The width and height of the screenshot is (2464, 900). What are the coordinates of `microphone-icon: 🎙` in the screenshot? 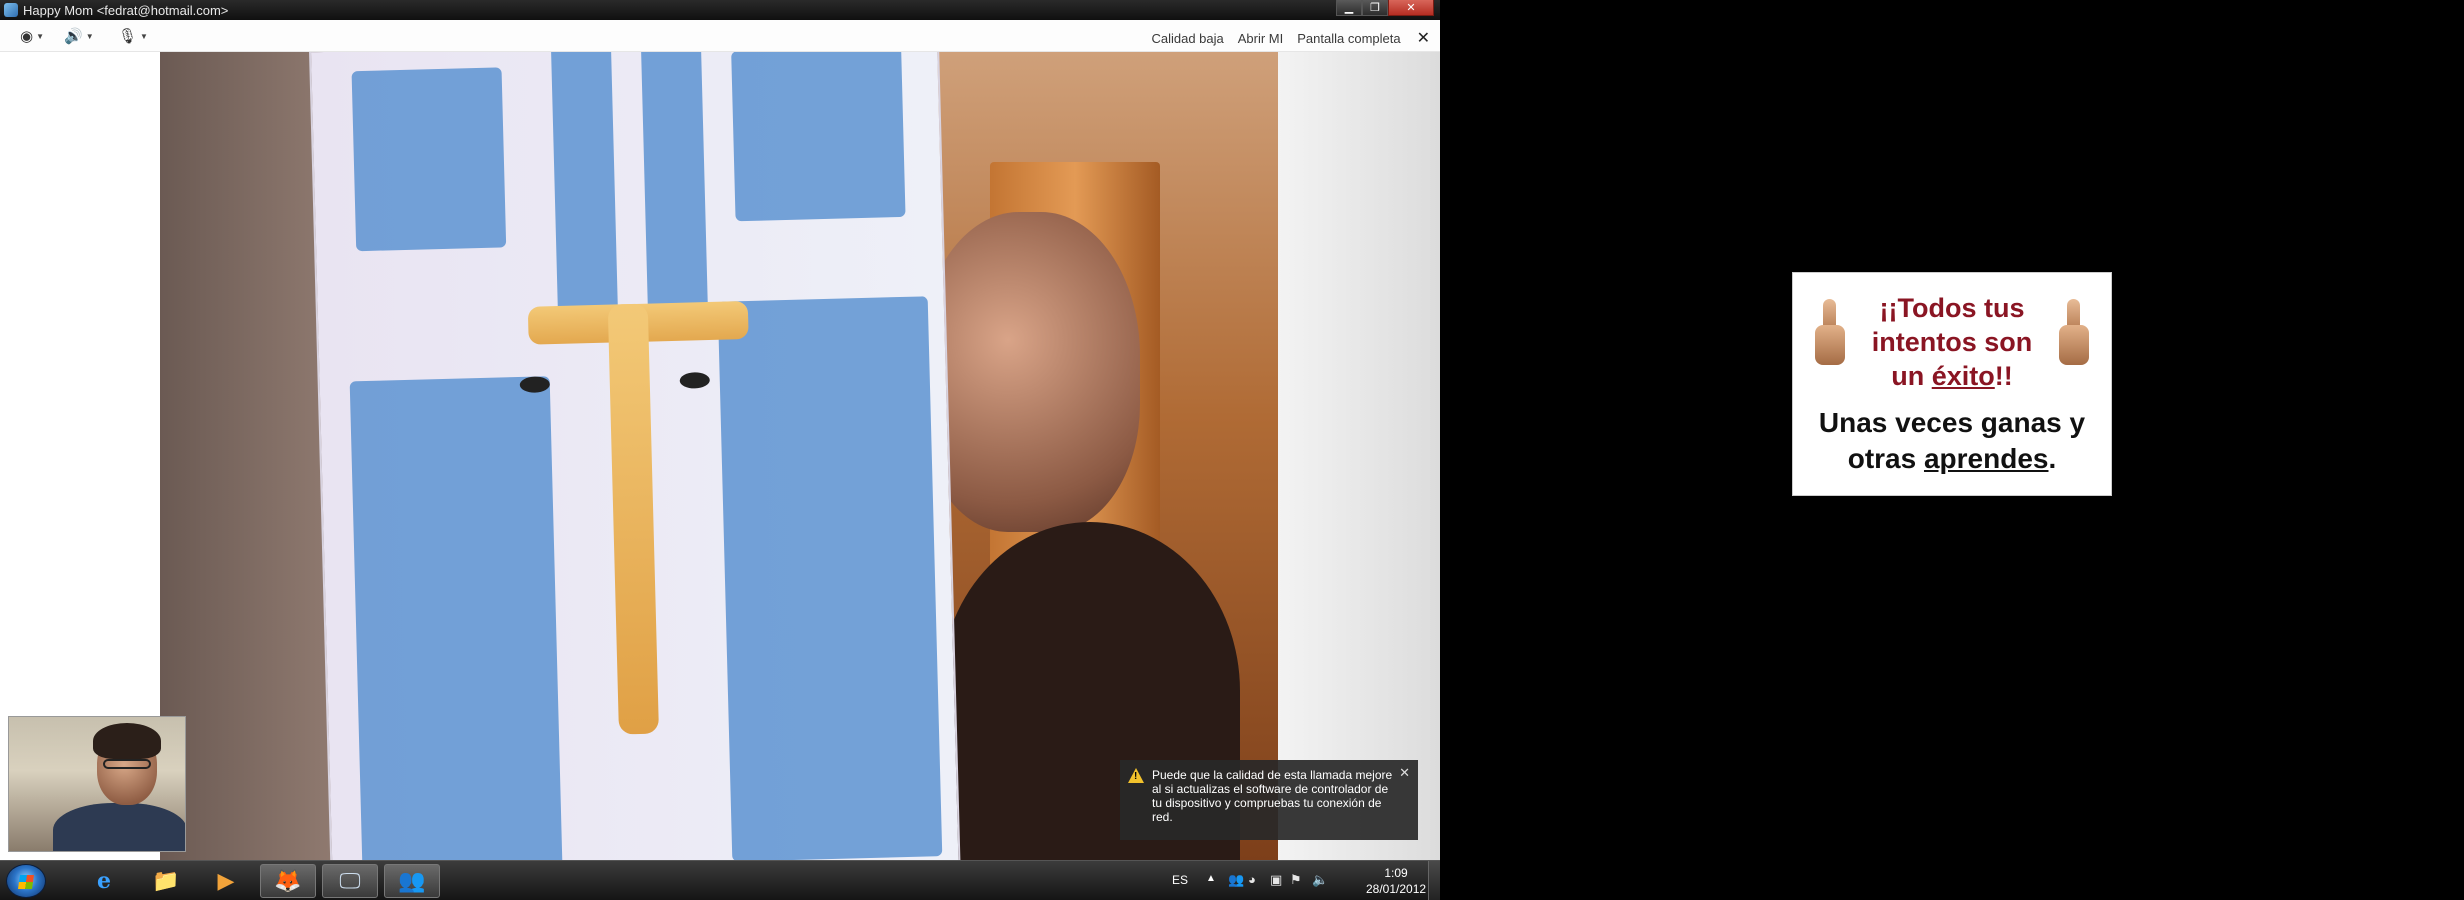 It's located at (128, 36).